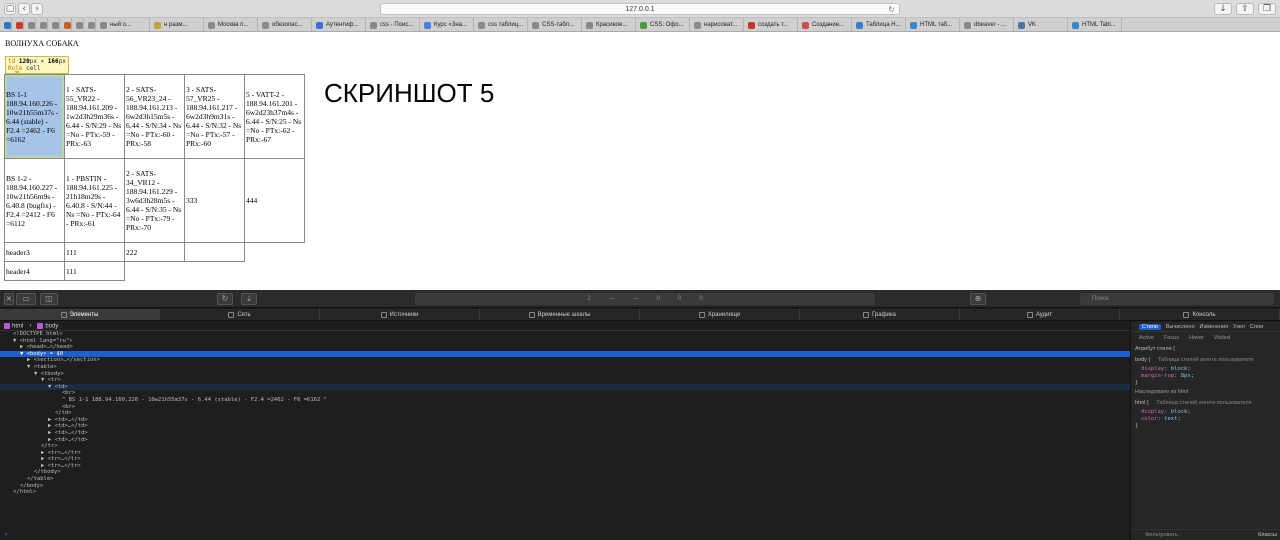  Describe the element at coordinates (6, 534) in the screenshot. I see `console-prompt-icon: ›` at that location.